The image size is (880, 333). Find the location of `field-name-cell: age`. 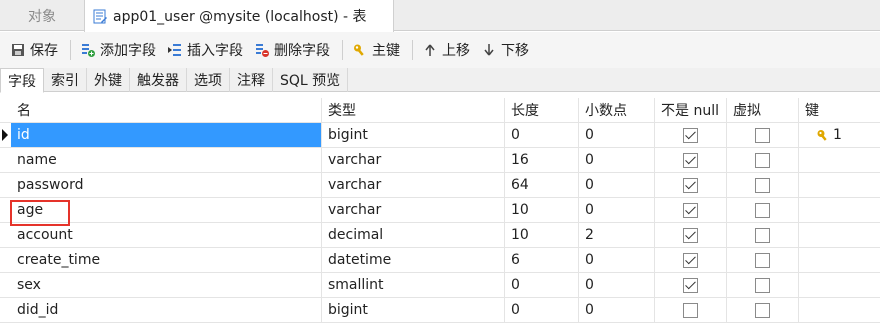

field-name-cell: age is located at coordinates (166, 210).